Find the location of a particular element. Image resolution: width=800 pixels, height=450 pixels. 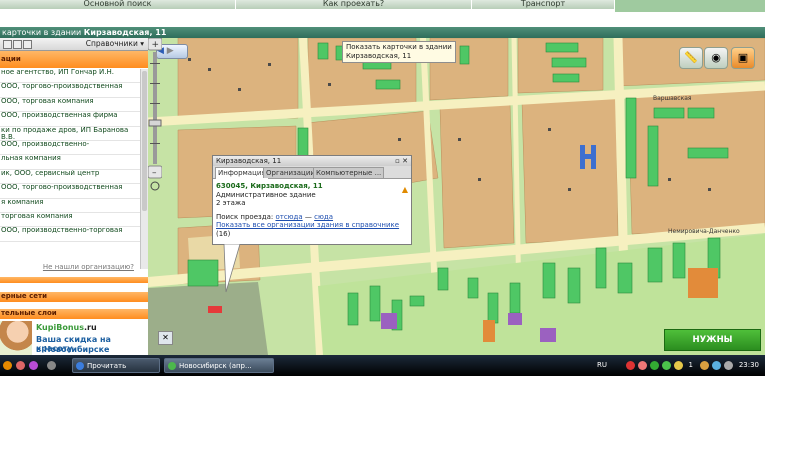

volume-icon is located at coordinates (728, 365).